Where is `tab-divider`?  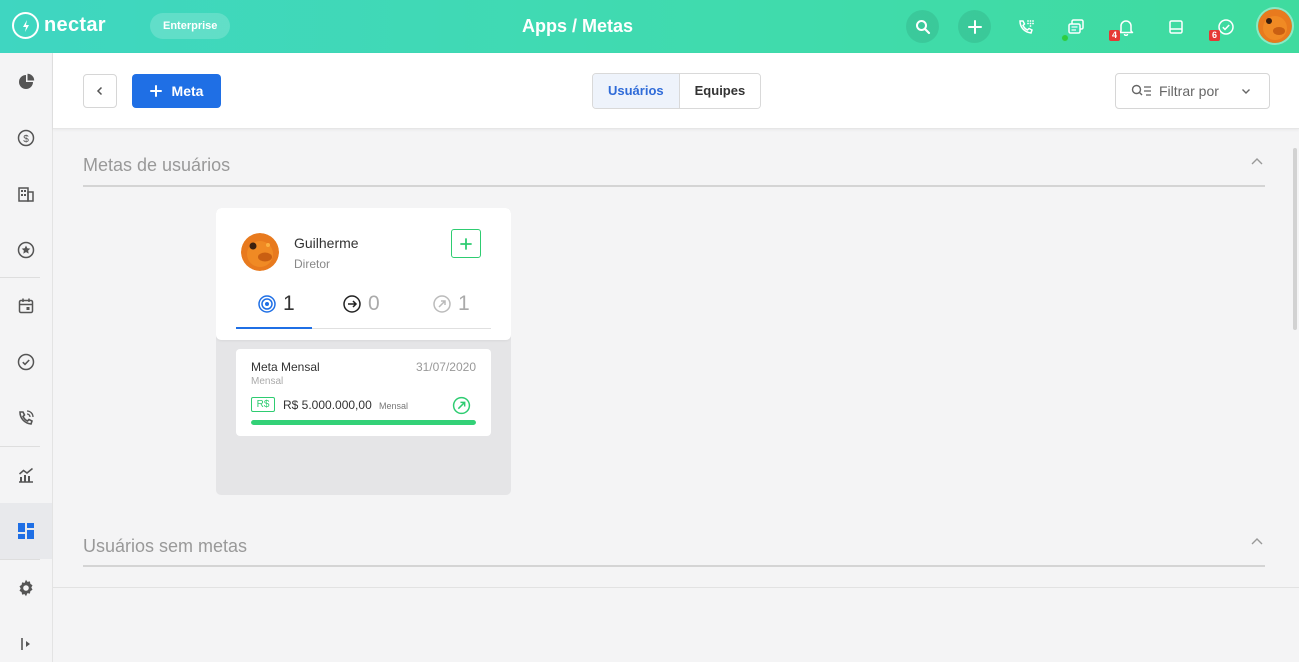
tab-divider is located at coordinates (401, 328).